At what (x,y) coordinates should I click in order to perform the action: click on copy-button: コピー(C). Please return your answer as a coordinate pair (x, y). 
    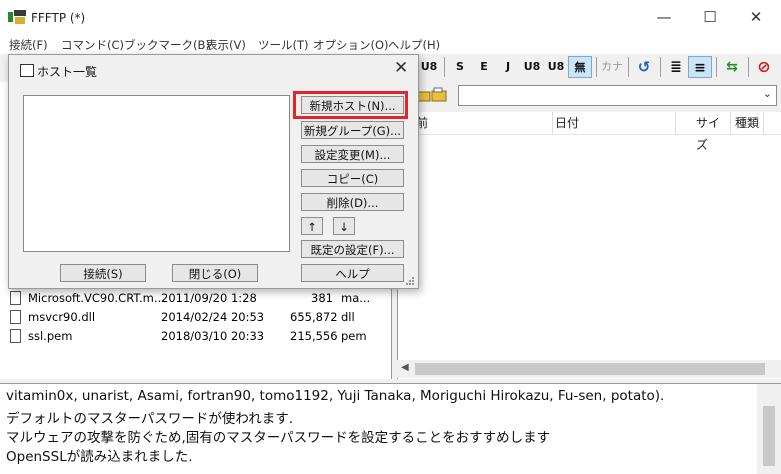
    Looking at the image, I should click on (352, 178).